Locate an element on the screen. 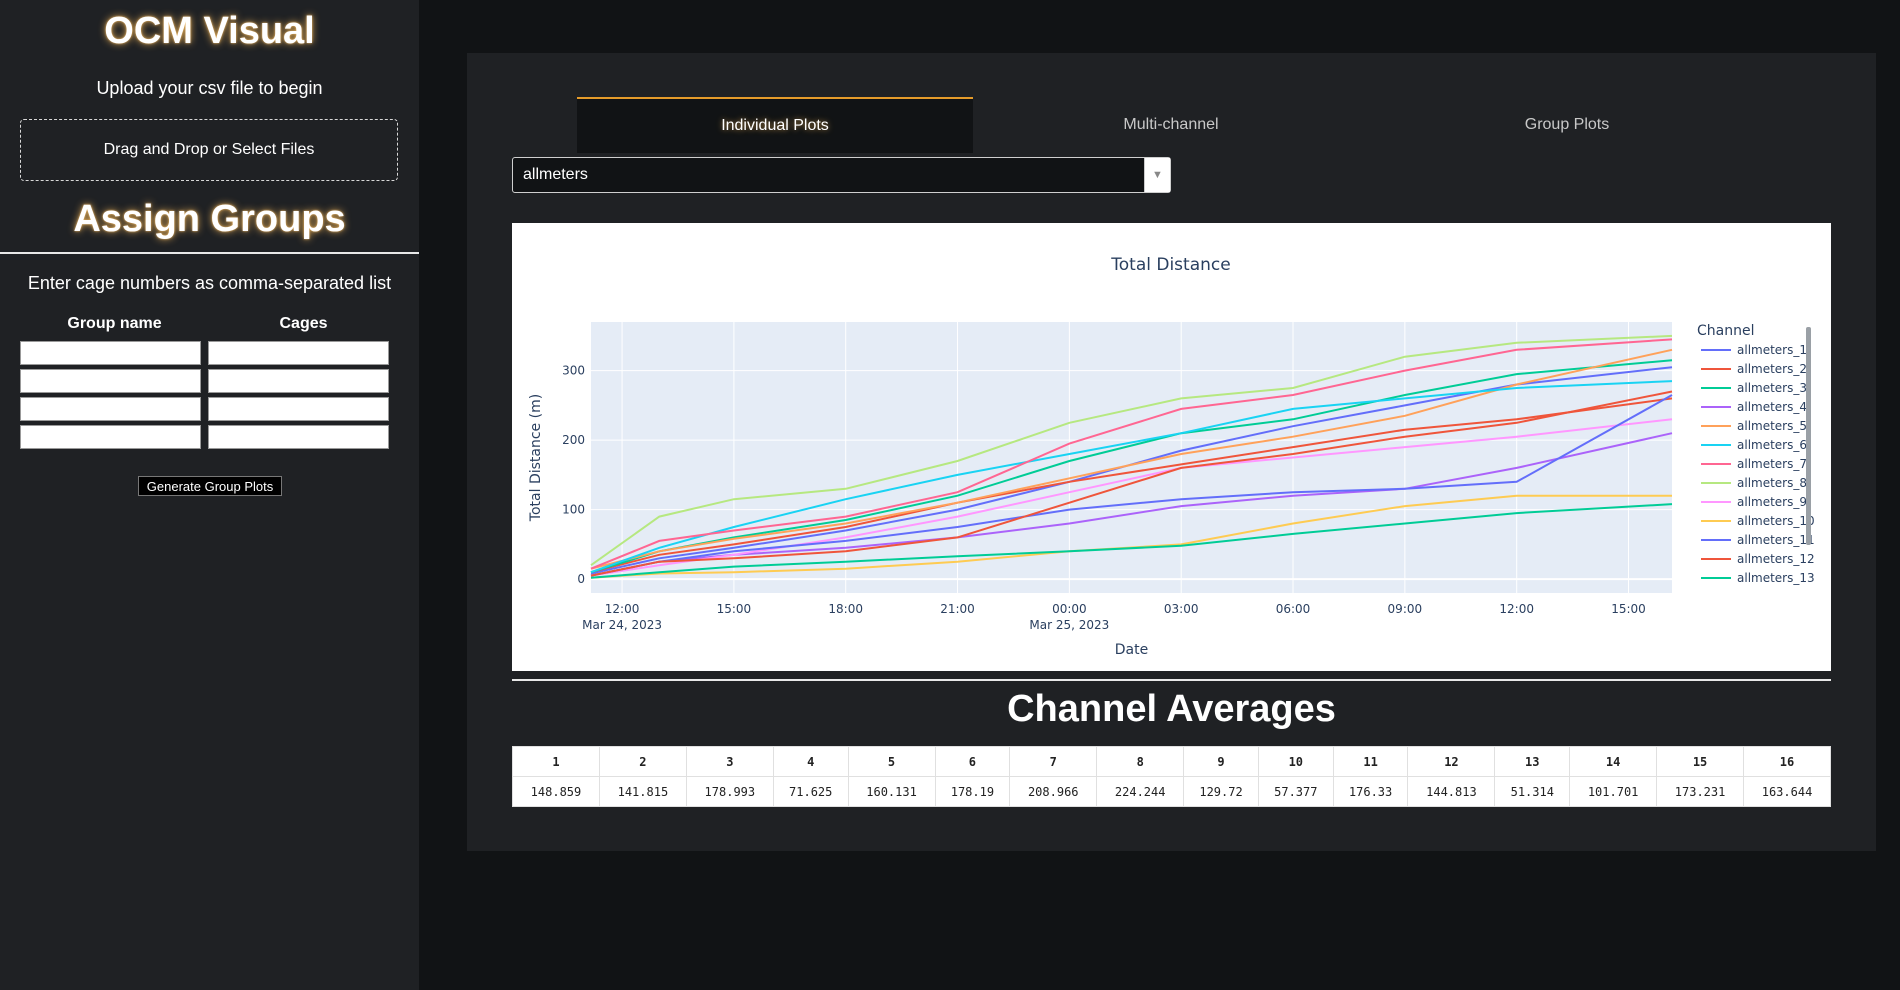  table-cell: 51.314 is located at coordinates (1532, 791).